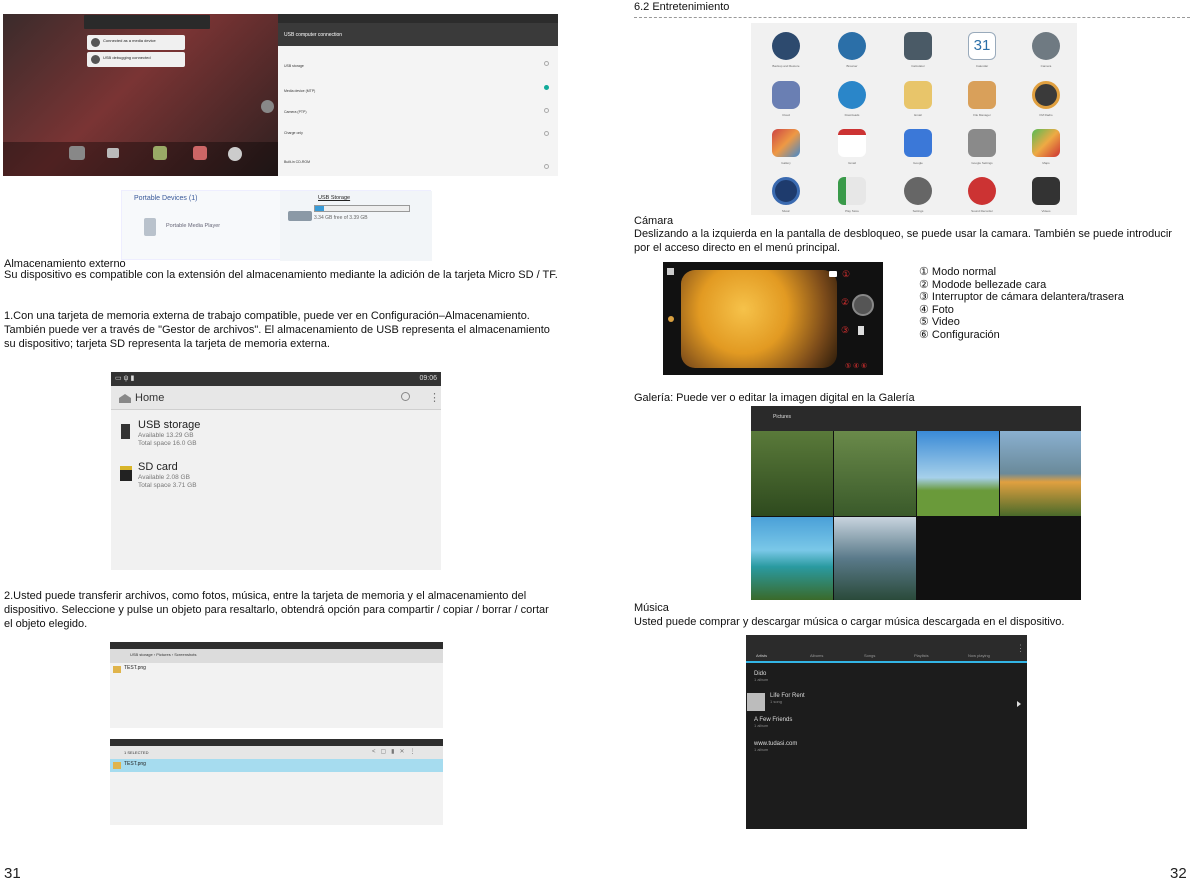 This screenshot has height=881, width=1192. I want to click on list-item: A Few Friends 1 album, so click(886, 722).